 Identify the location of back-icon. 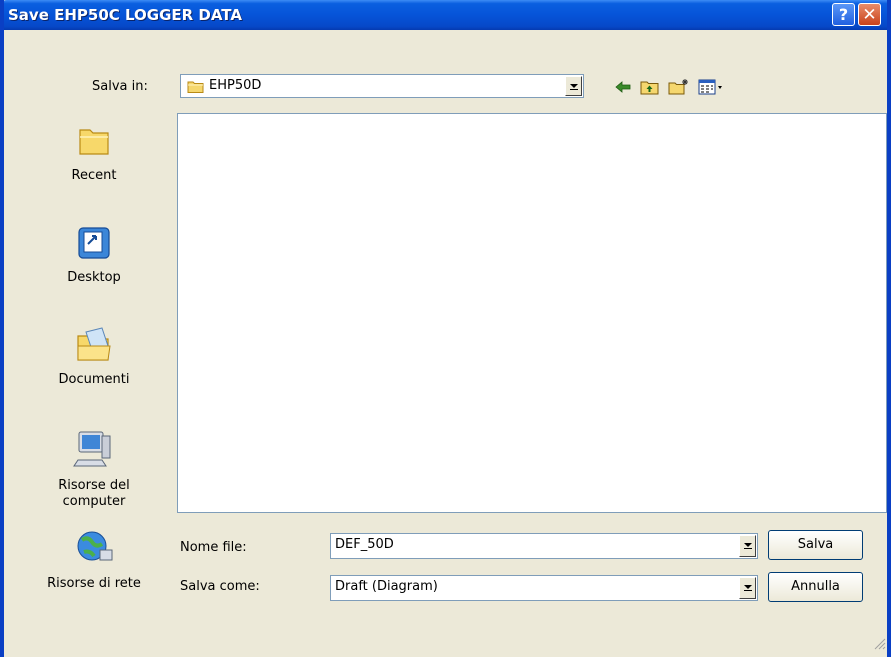
(623, 87).